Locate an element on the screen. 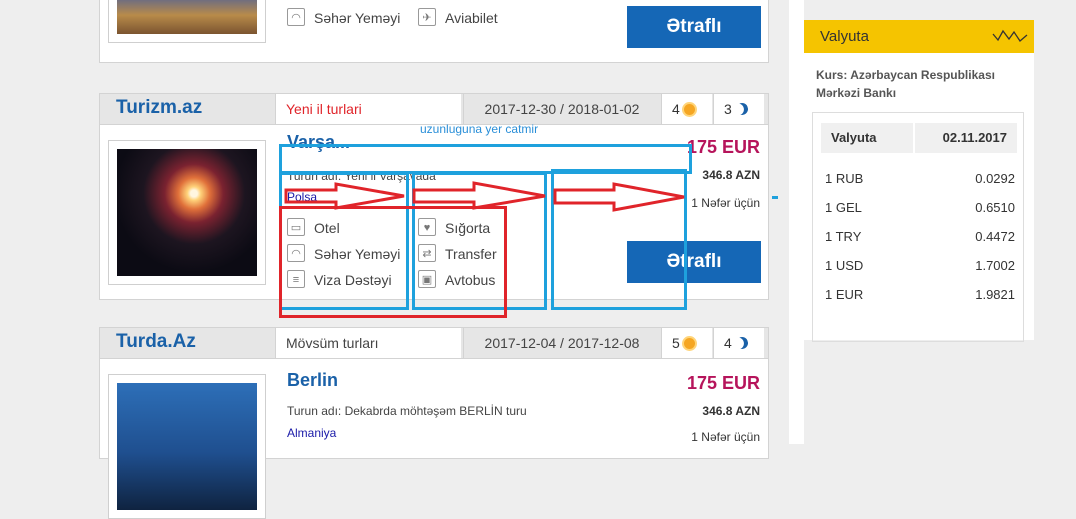 The image size is (1076, 519). annotation-blue-box is located at coordinates (619, 239).